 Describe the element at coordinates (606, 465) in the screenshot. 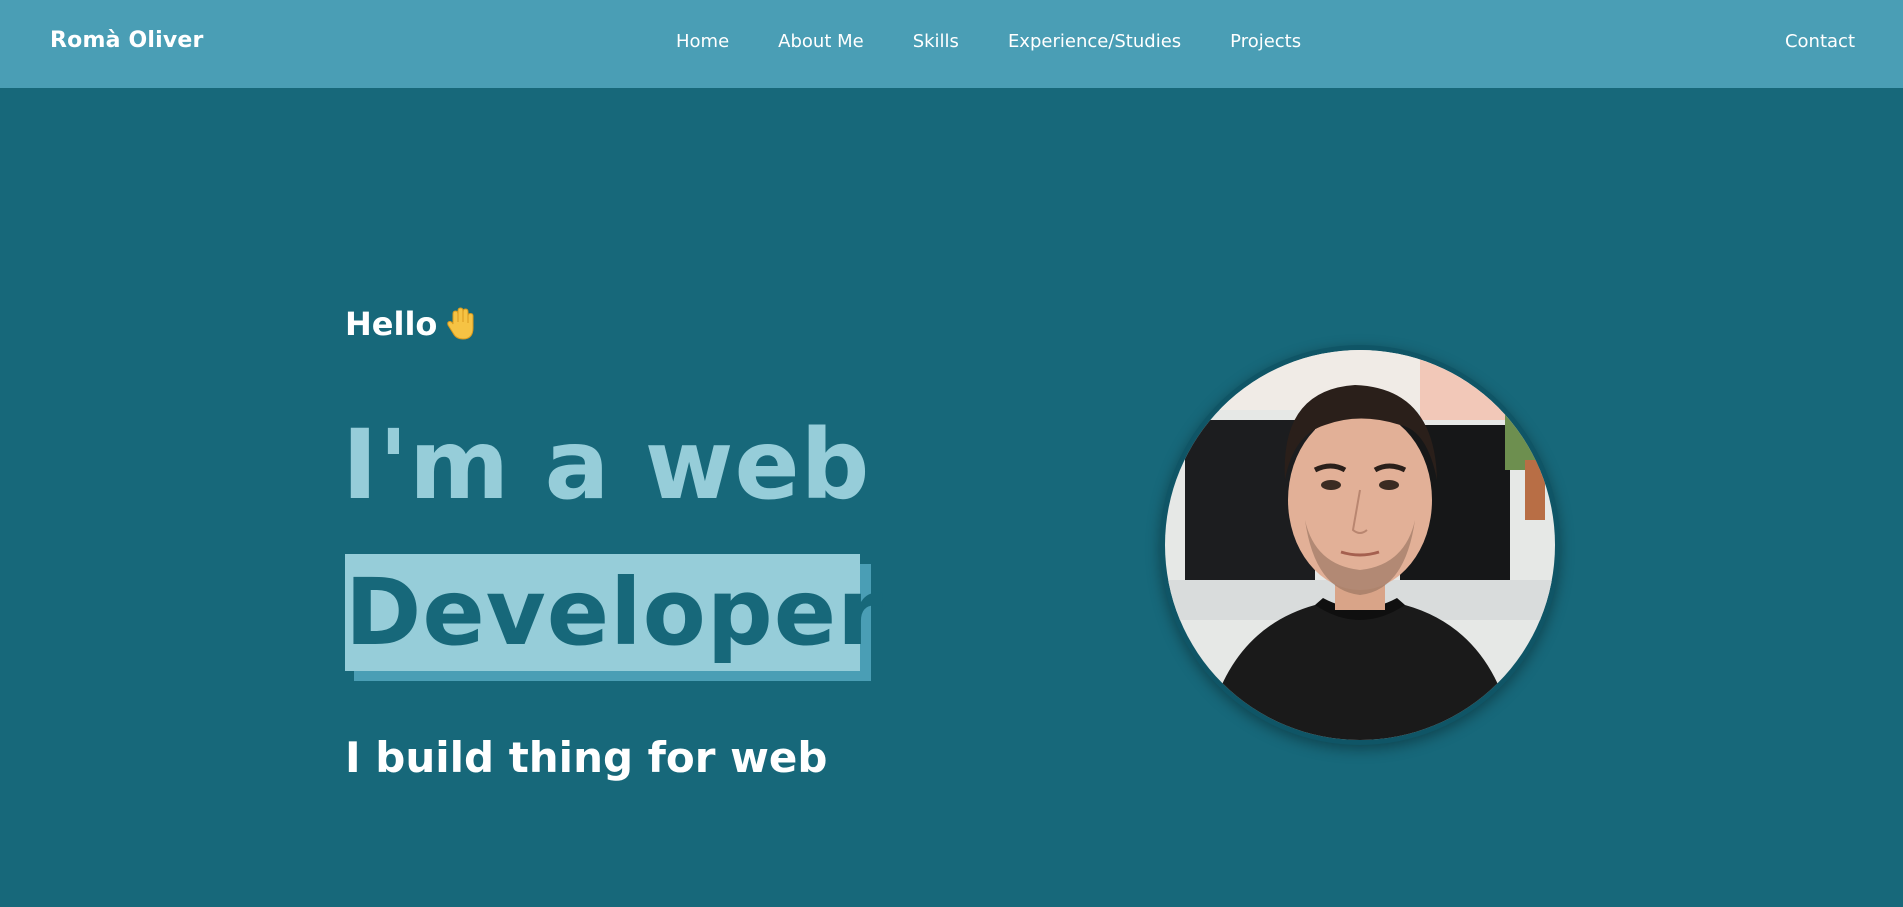

I see `headline-line1: I'm a web` at that location.